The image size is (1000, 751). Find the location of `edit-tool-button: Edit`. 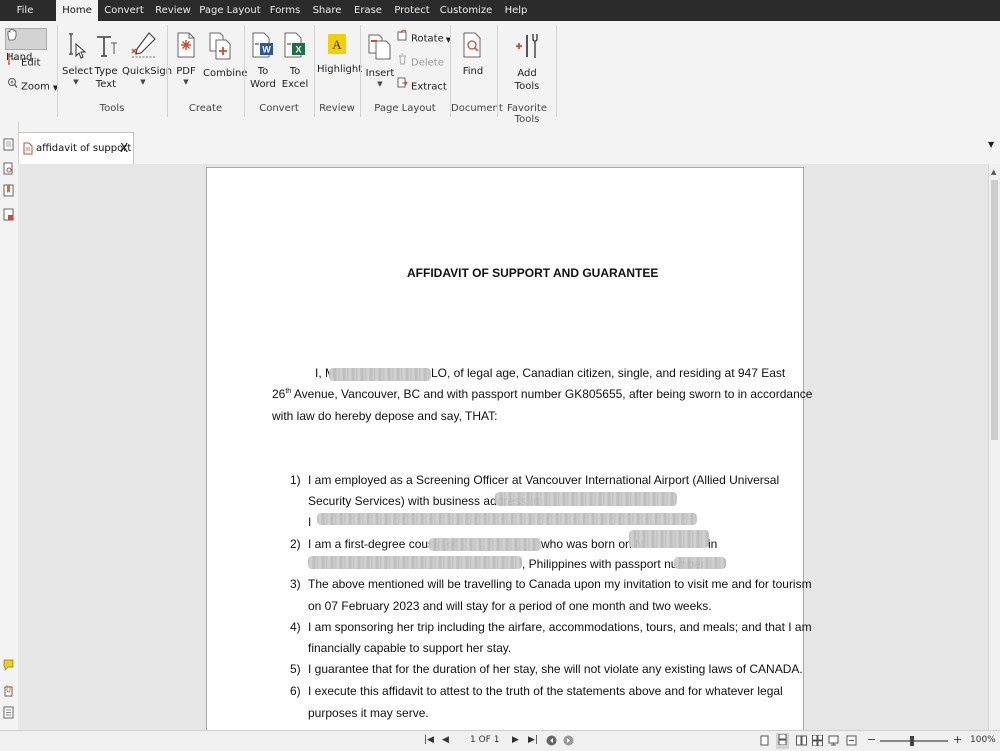

edit-tool-button: Edit is located at coordinates (23, 62).